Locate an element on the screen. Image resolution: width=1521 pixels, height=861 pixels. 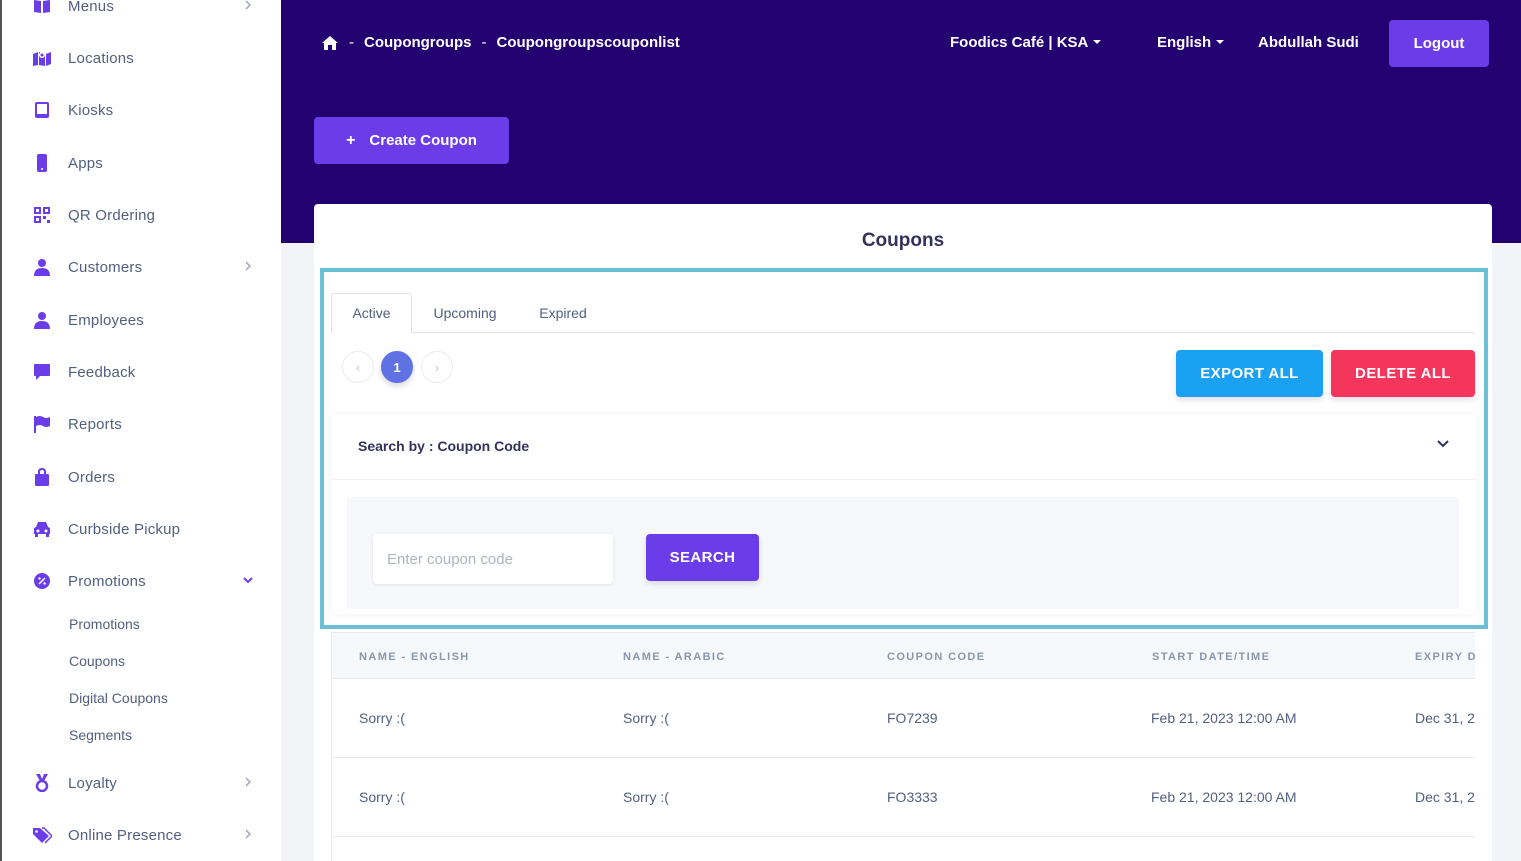
sidebar-item-online-presence: Online Presence is located at coordinates (141, 835).